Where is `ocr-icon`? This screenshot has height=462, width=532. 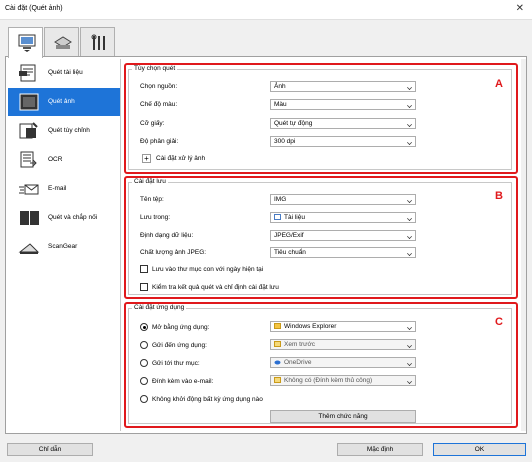
ocr-icon is located at coordinates (28, 159).